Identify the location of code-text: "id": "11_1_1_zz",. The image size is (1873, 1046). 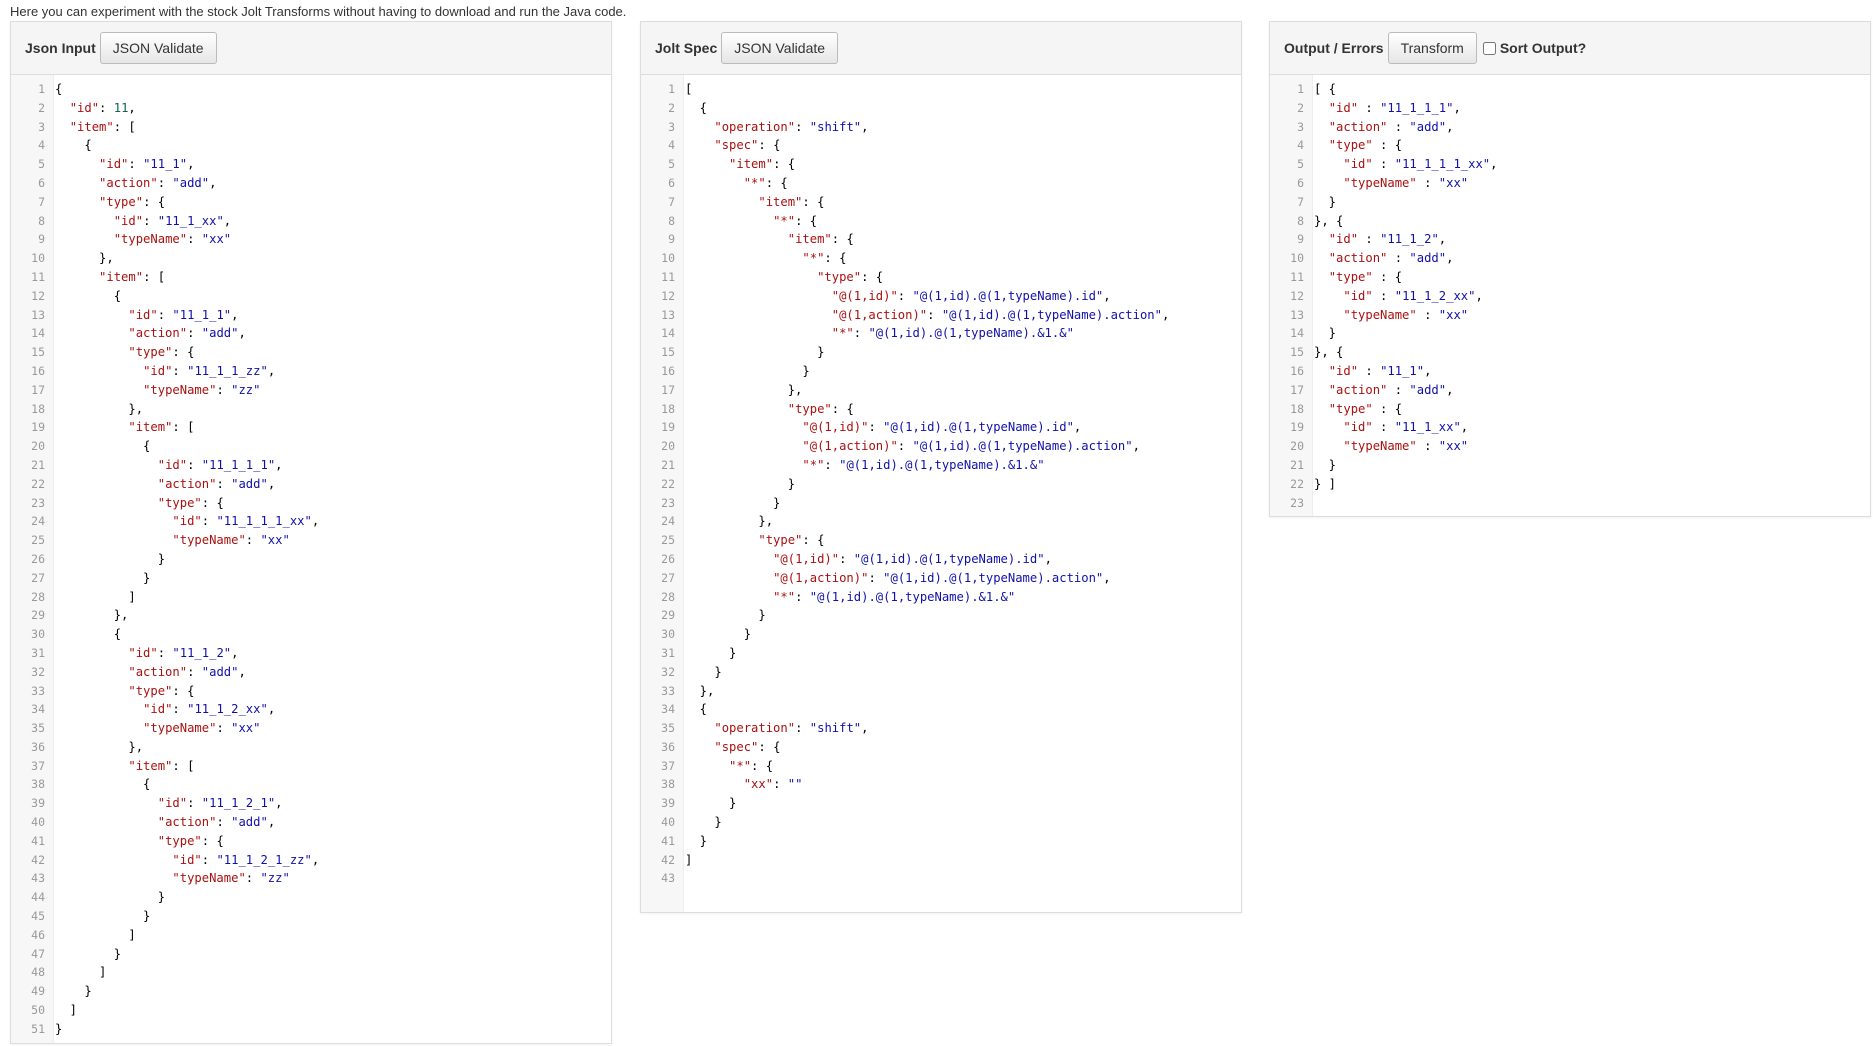
(209, 370).